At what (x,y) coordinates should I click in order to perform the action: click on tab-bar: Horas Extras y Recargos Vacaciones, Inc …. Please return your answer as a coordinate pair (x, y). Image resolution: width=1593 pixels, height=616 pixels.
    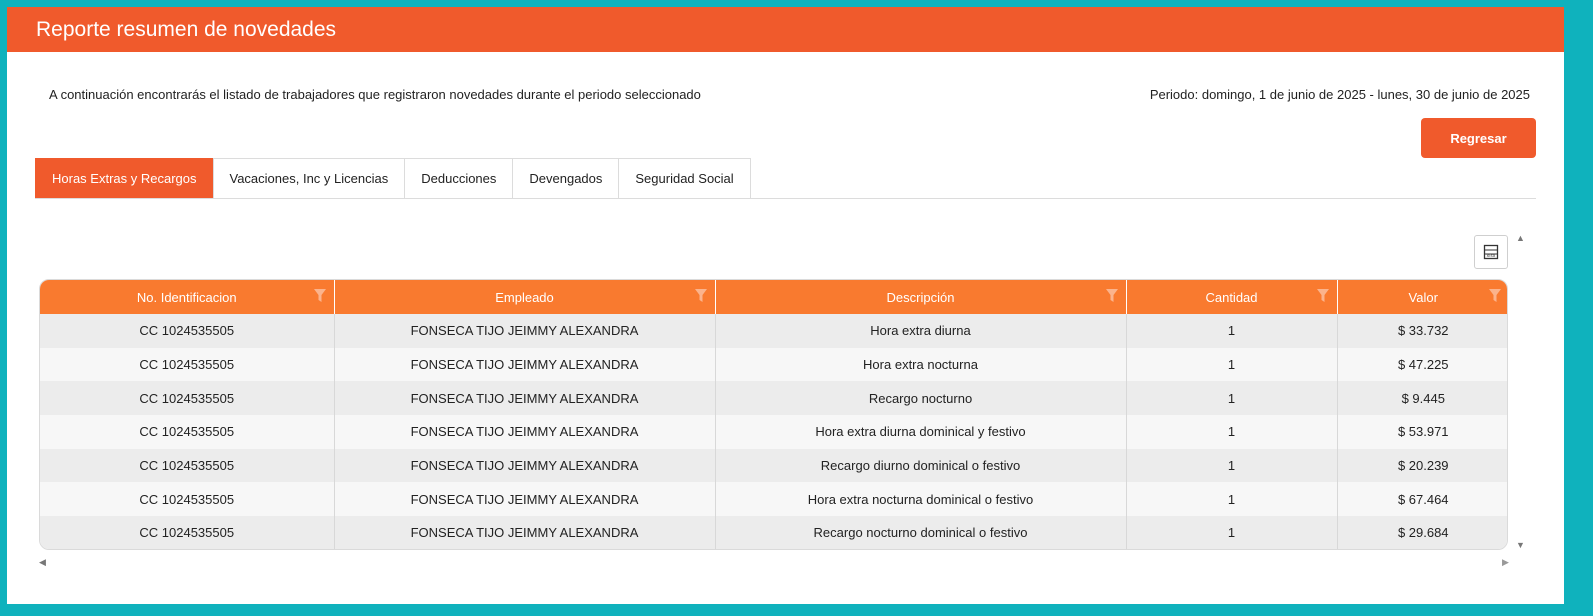
    Looking at the image, I should click on (785, 178).